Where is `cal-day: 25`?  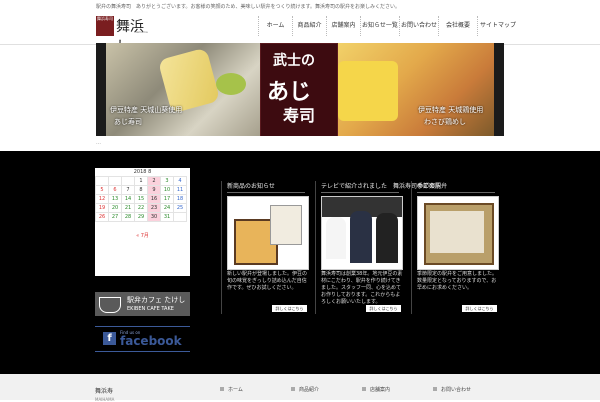
cal-day: 25 is located at coordinates (180, 208).